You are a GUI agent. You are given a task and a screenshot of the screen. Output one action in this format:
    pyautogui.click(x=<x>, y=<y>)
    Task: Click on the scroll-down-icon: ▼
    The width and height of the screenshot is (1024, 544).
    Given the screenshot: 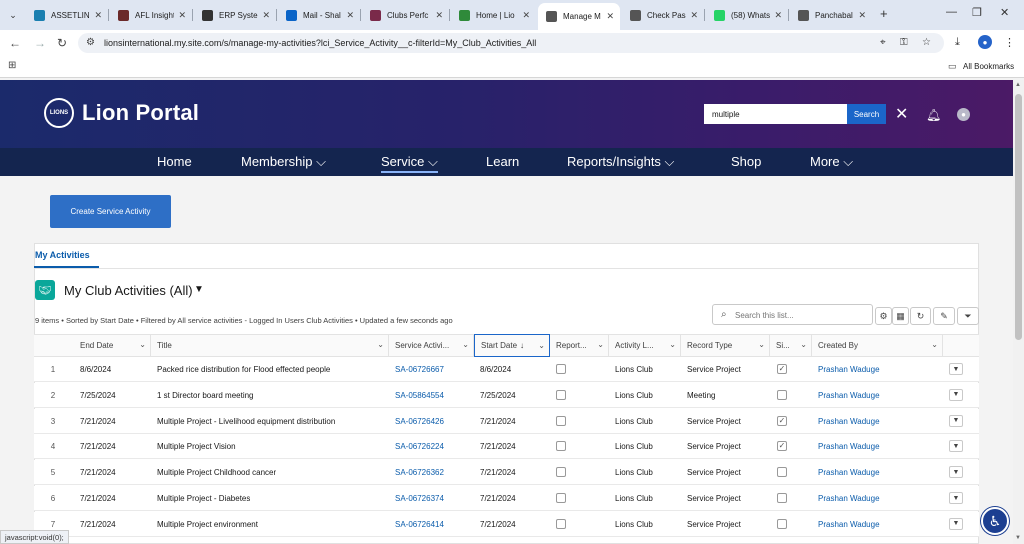 What is the action you would take?
    pyautogui.click(x=1018, y=538)
    